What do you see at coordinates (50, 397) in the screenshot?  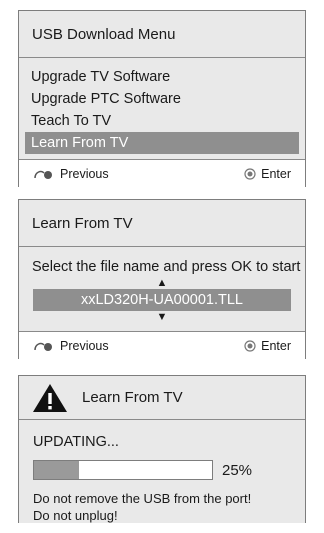 I see `warning-triangle-icon` at bounding box center [50, 397].